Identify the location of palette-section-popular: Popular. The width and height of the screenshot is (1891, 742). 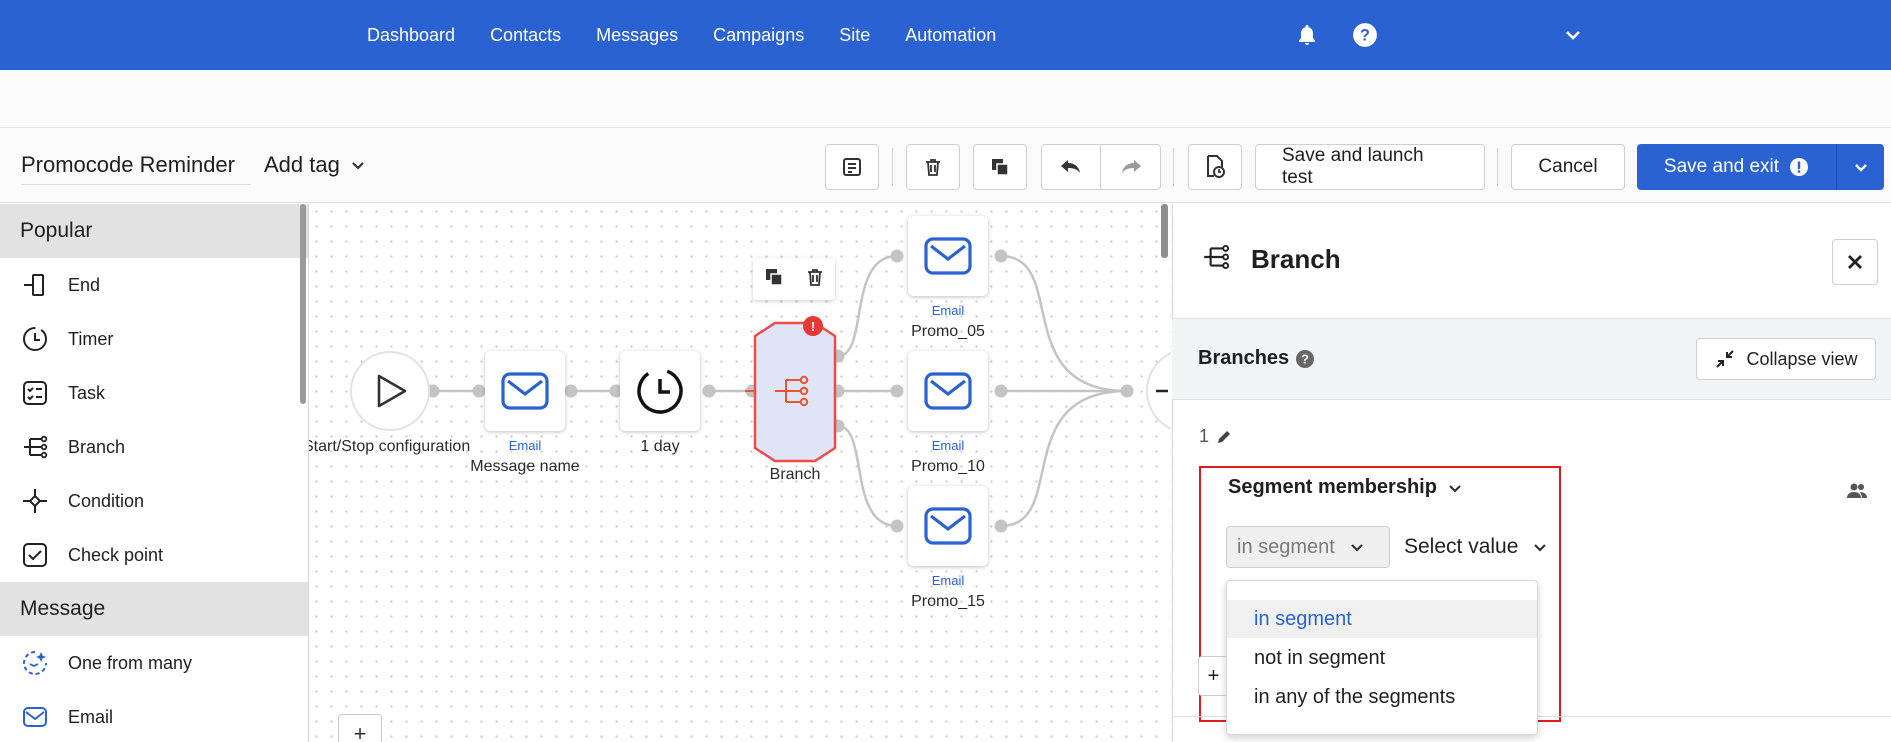
(154, 231).